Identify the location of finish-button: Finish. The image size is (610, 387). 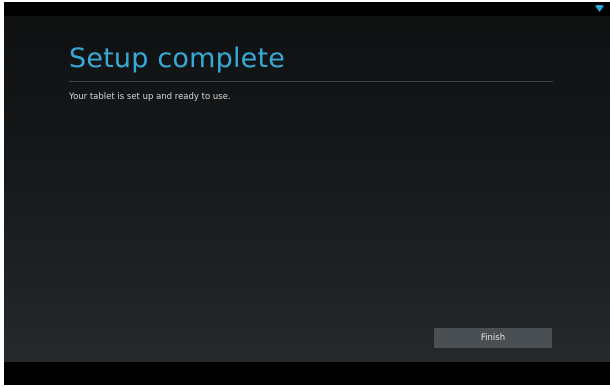
(493, 338).